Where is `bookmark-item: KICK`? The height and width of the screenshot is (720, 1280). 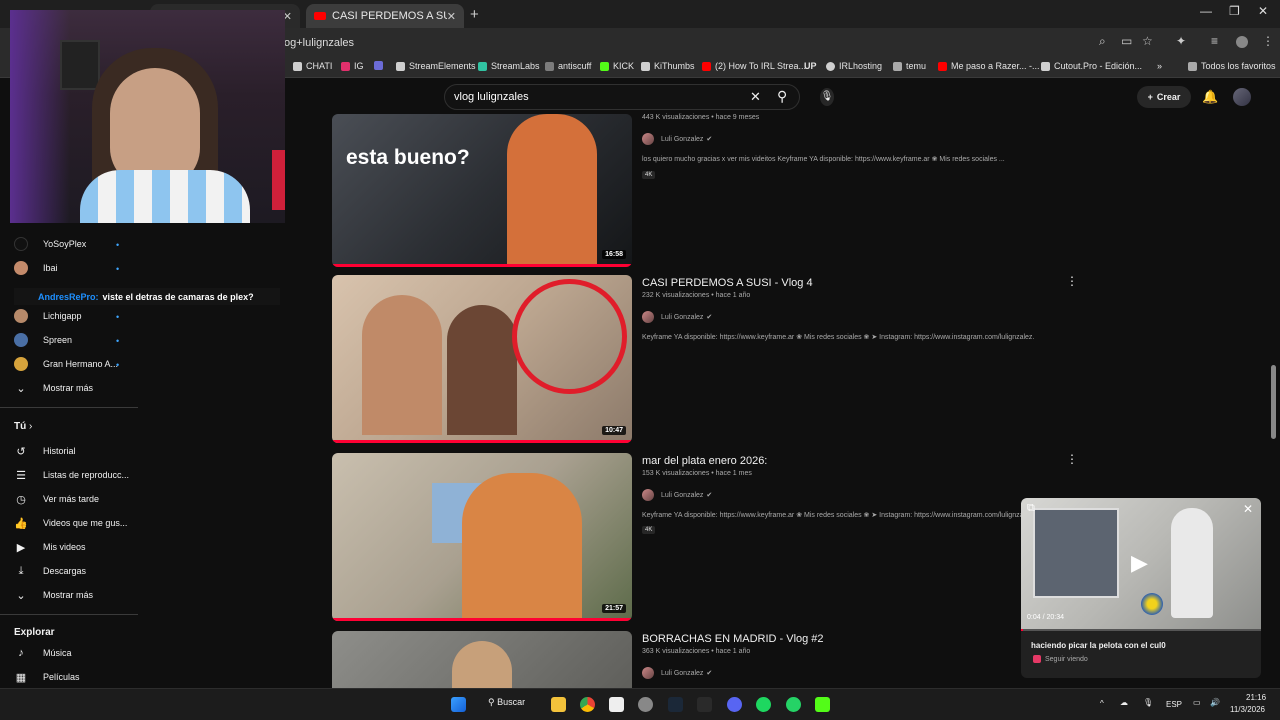
bookmark-item: KICK is located at coordinates (617, 66).